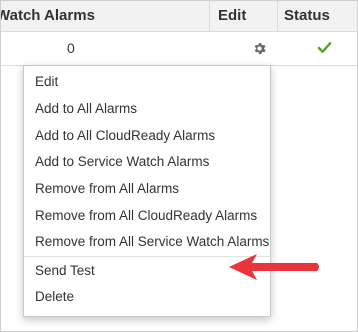  I want to click on menu-item-add-to-all-alarms: Add to All Alarms, so click(147, 109).